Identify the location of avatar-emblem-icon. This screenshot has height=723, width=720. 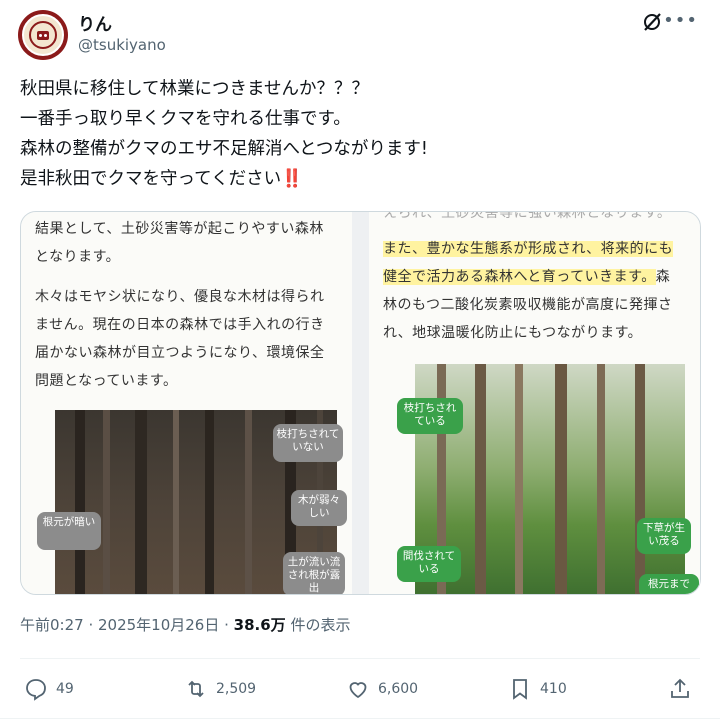
(43, 35).